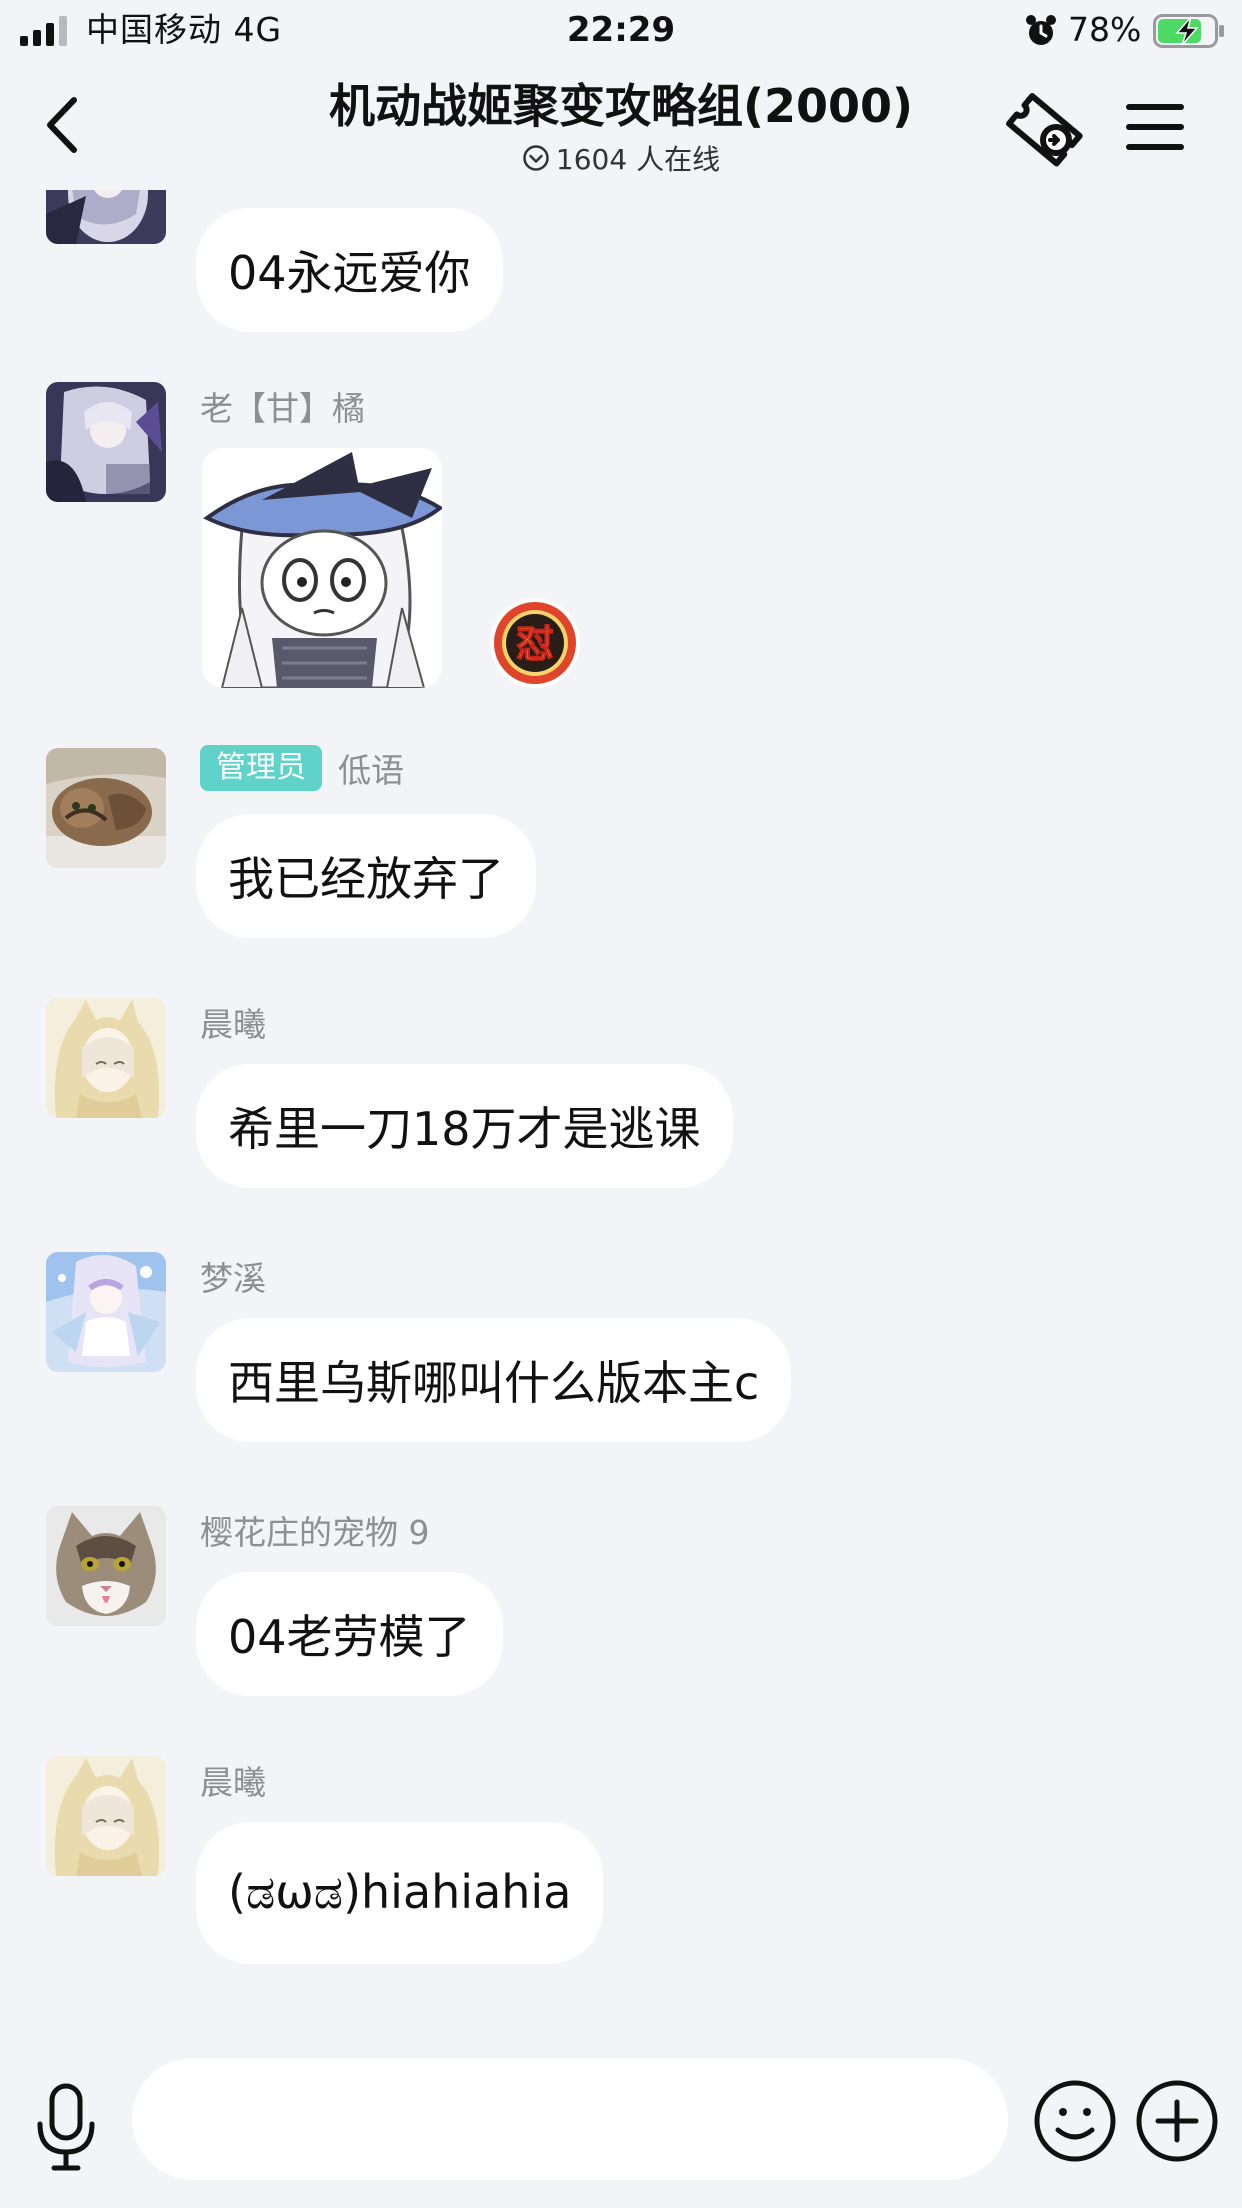  I want to click on microphone-icon, so click(66, 2127).